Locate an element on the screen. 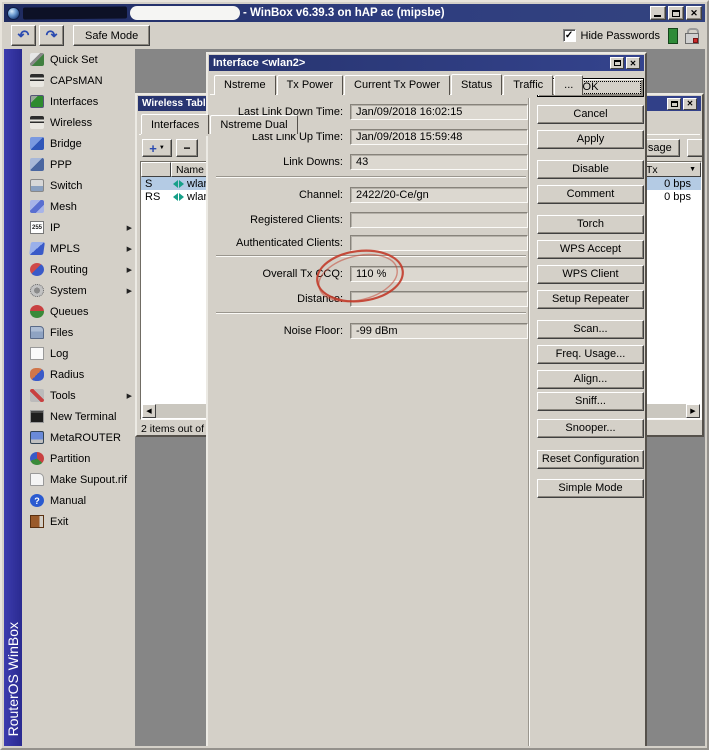 This screenshot has width=709, height=750. remove-interface-button: − is located at coordinates (187, 148).